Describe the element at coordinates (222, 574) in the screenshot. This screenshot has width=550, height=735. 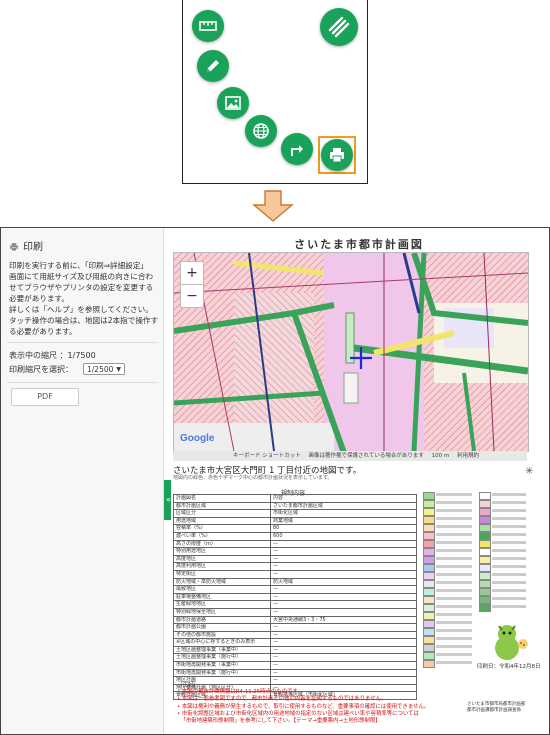
I see `table-key: 特定街区` at that location.